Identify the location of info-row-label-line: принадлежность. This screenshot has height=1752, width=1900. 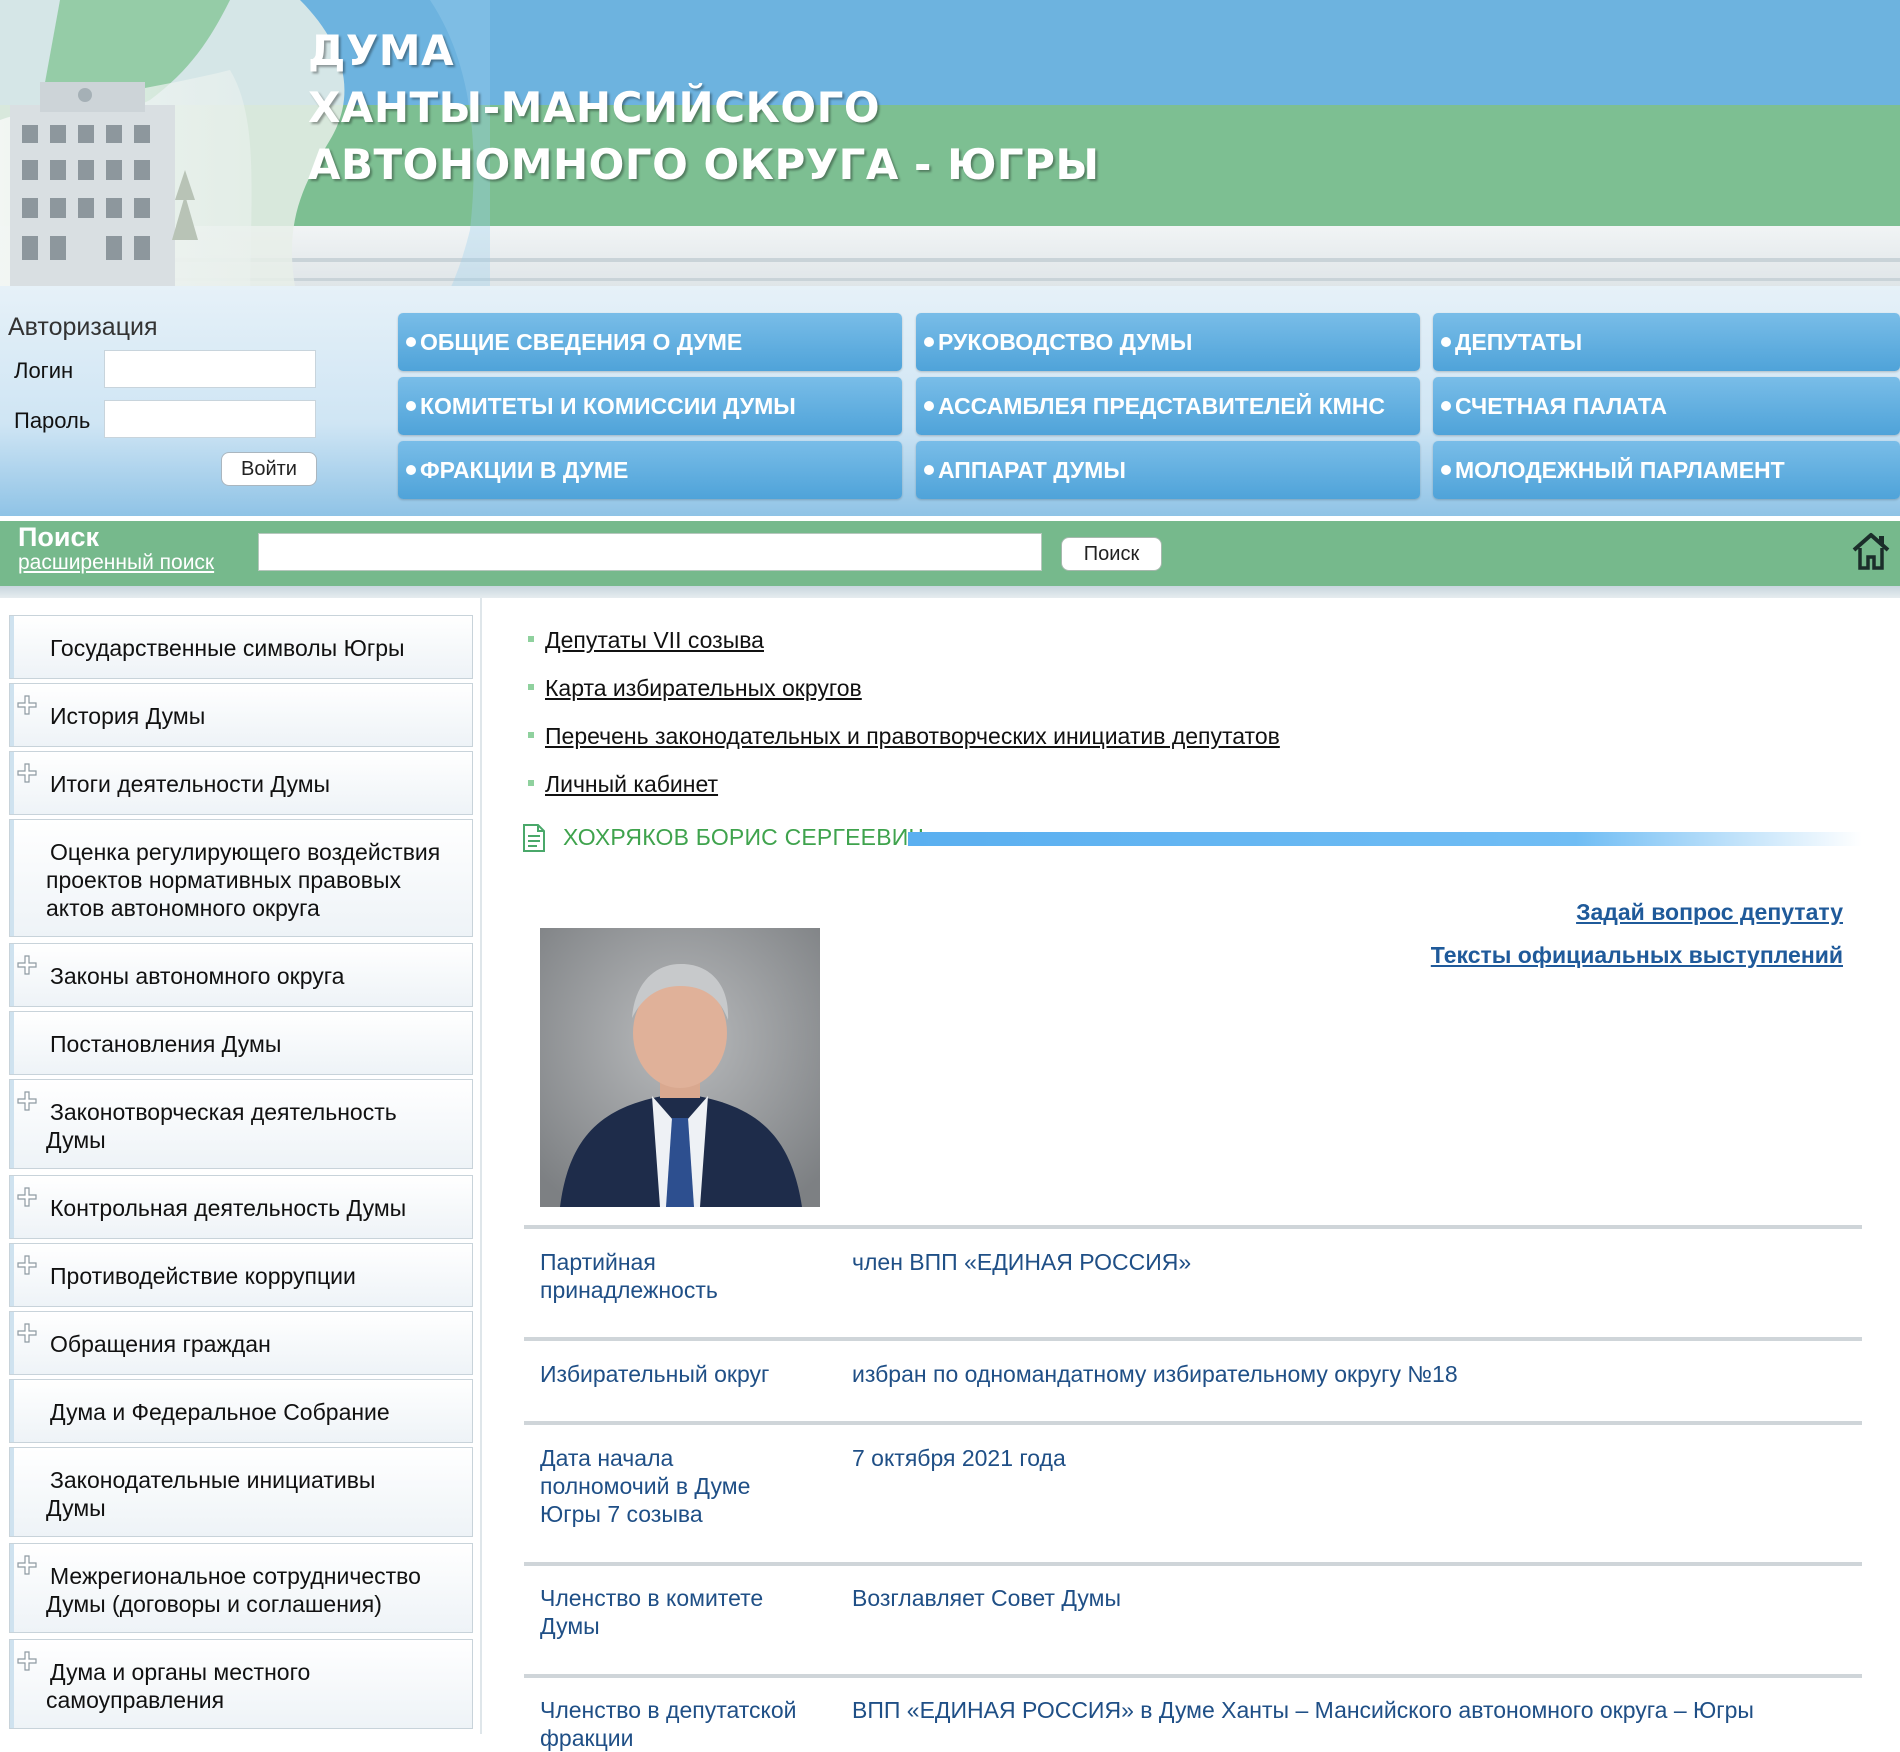
(629, 1290).